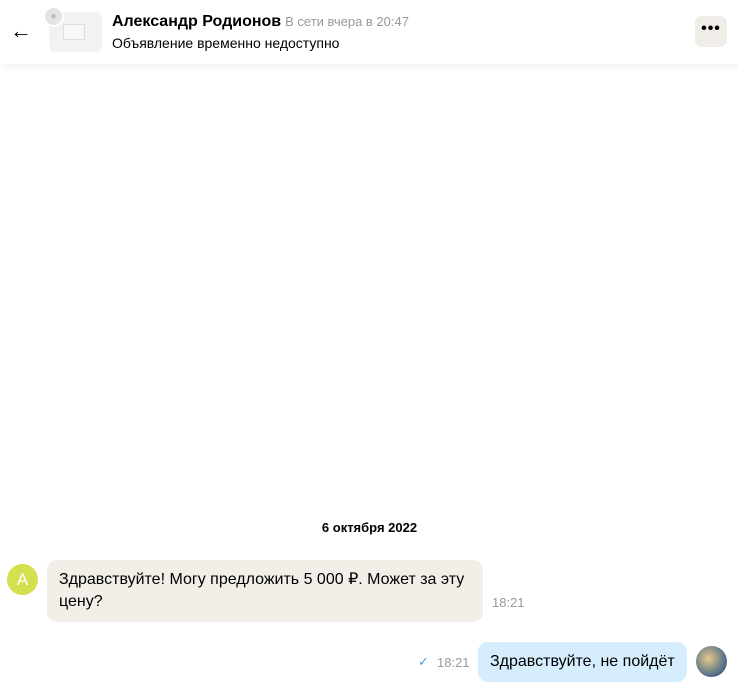  I want to click on check-icon: ✓, so click(423, 661).